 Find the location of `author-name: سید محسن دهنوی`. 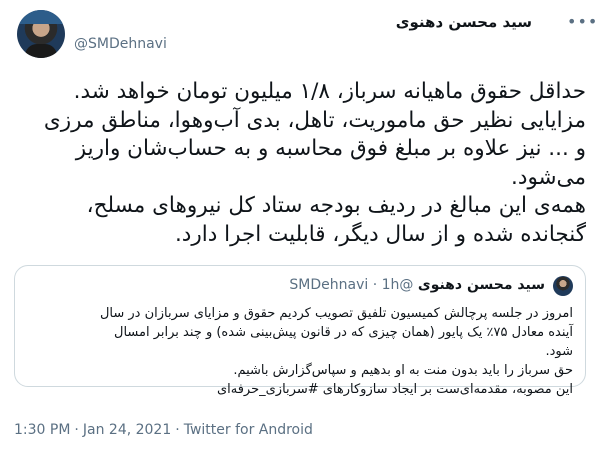

author-name: سید محسن دهنوی is located at coordinates (464, 22).